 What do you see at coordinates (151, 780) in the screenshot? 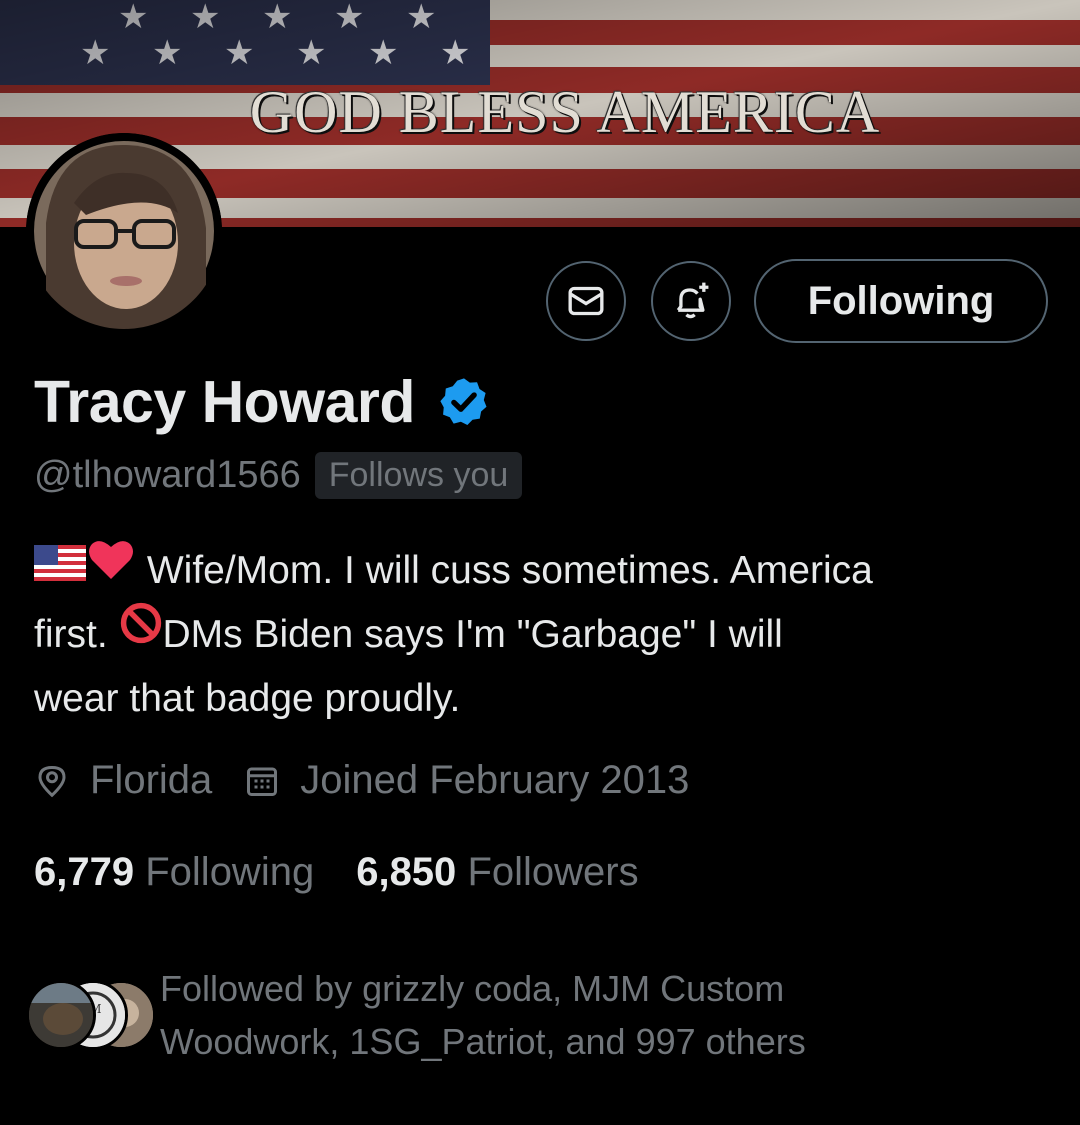
I see `location-text: Florida` at bounding box center [151, 780].